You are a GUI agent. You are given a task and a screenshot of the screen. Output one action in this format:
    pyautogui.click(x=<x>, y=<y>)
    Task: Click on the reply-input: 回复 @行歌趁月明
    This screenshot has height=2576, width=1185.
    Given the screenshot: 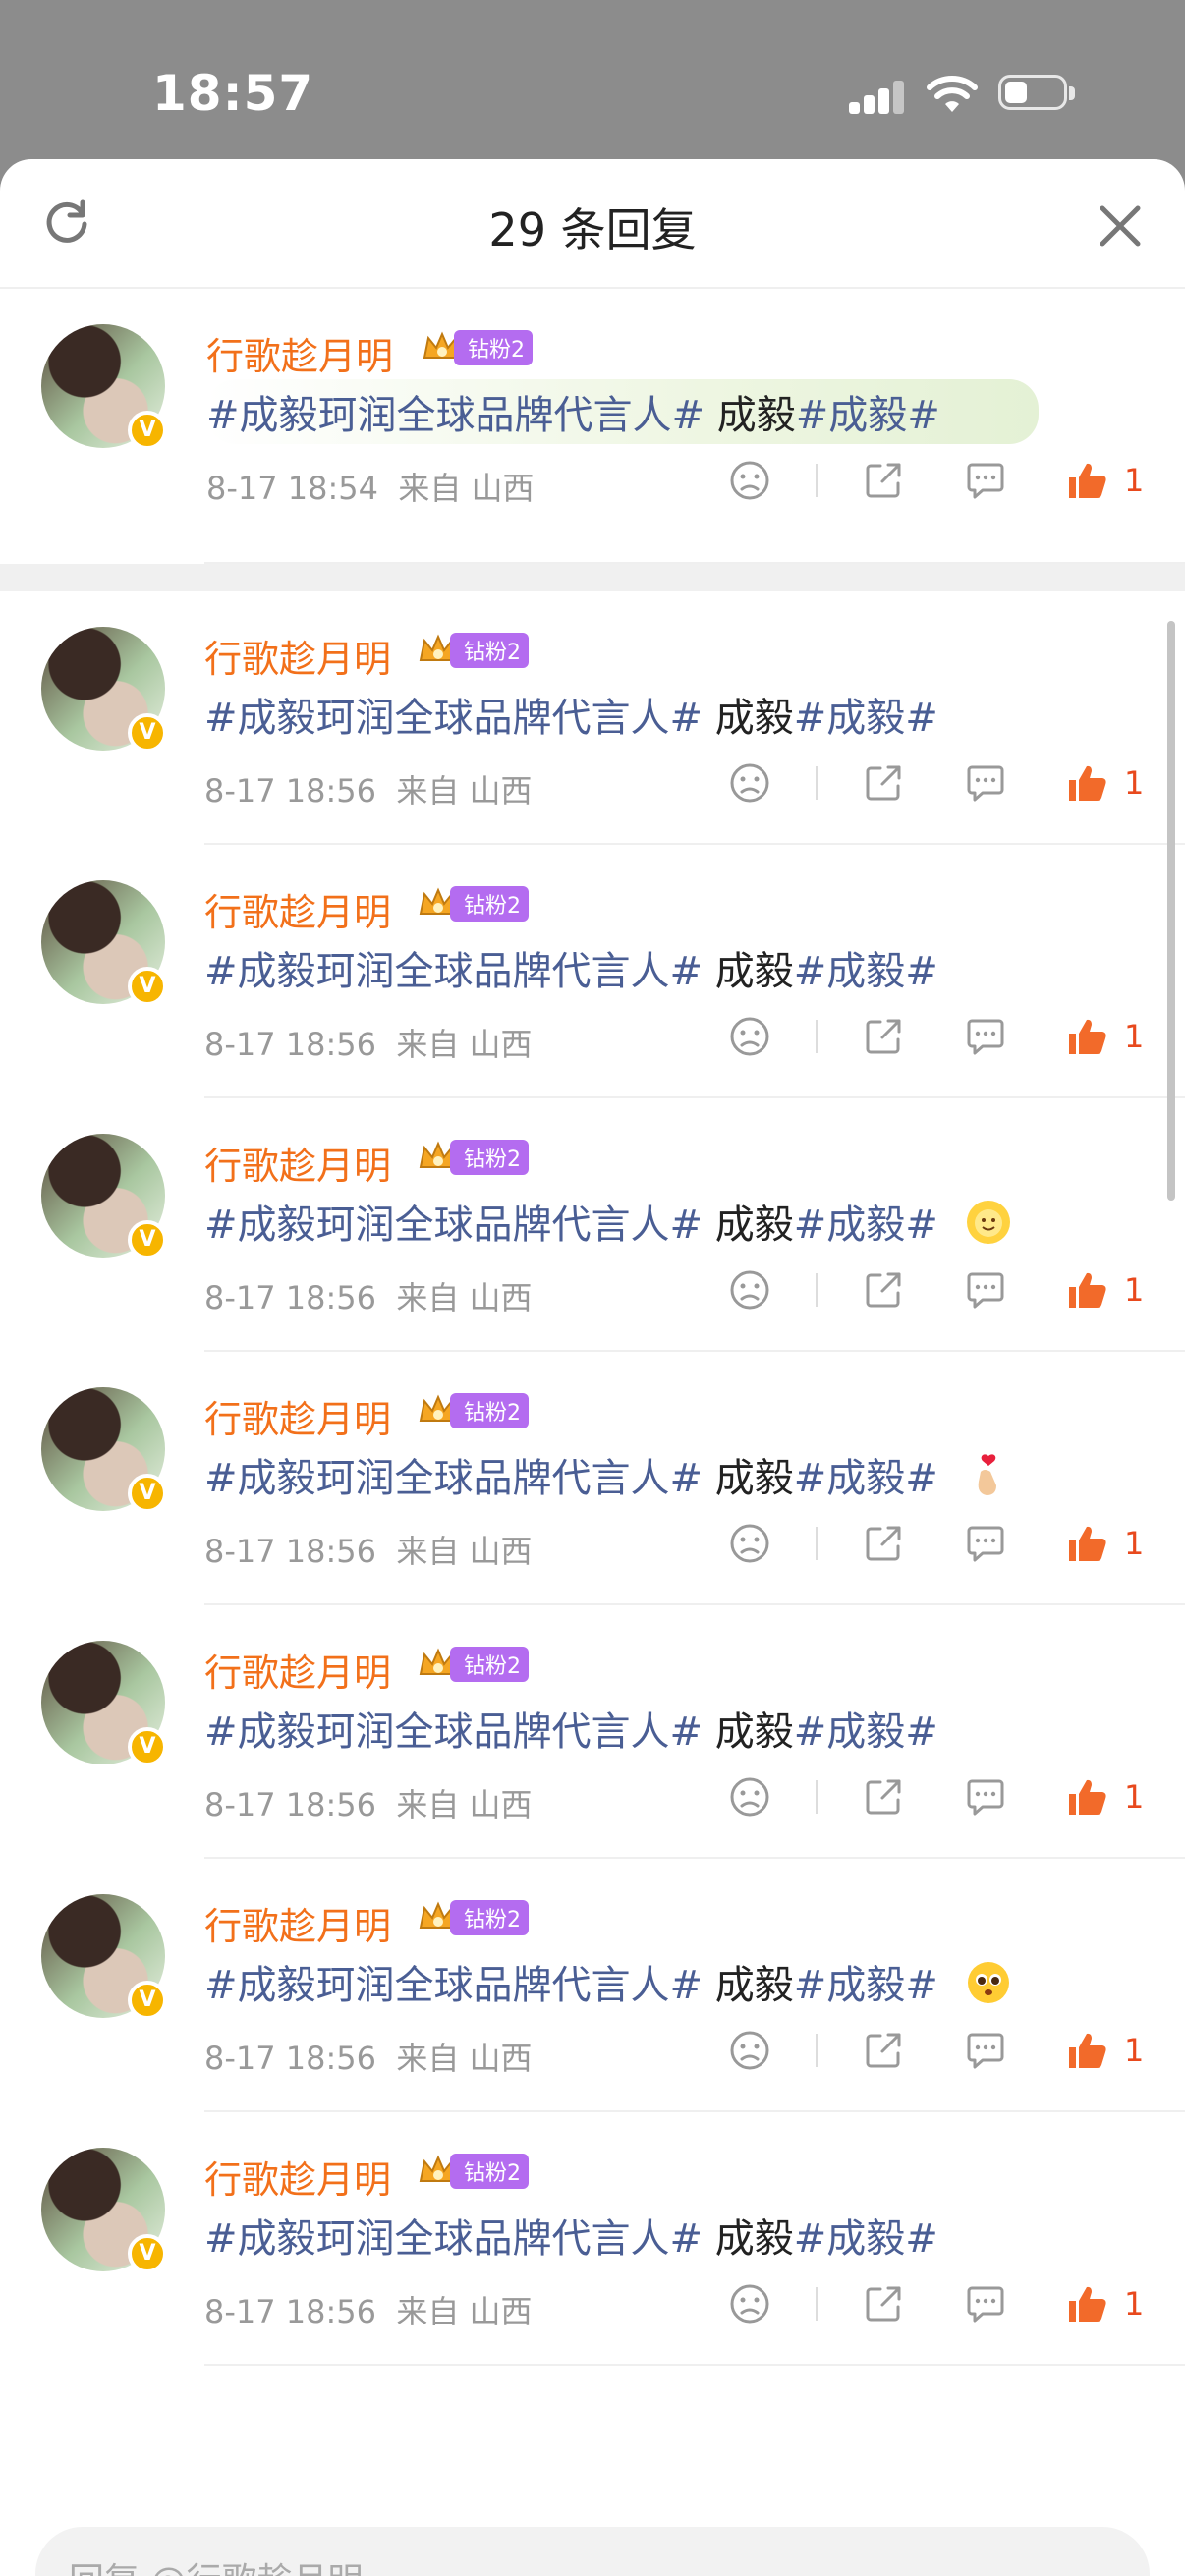 What is the action you would take?
    pyautogui.click(x=592, y=2551)
    